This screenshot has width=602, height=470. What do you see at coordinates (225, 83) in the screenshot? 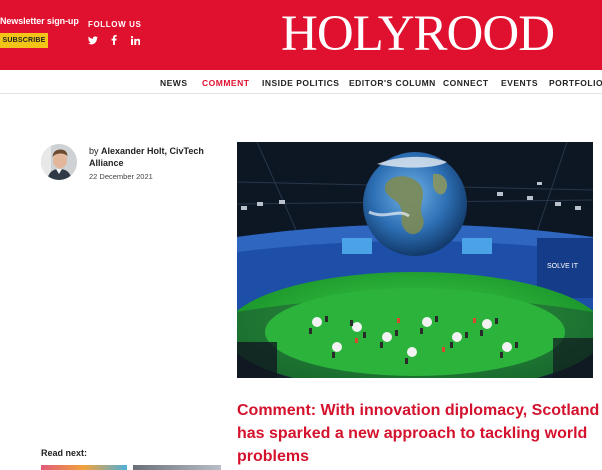
I see `nav-item-comment: COMMENT` at bounding box center [225, 83].